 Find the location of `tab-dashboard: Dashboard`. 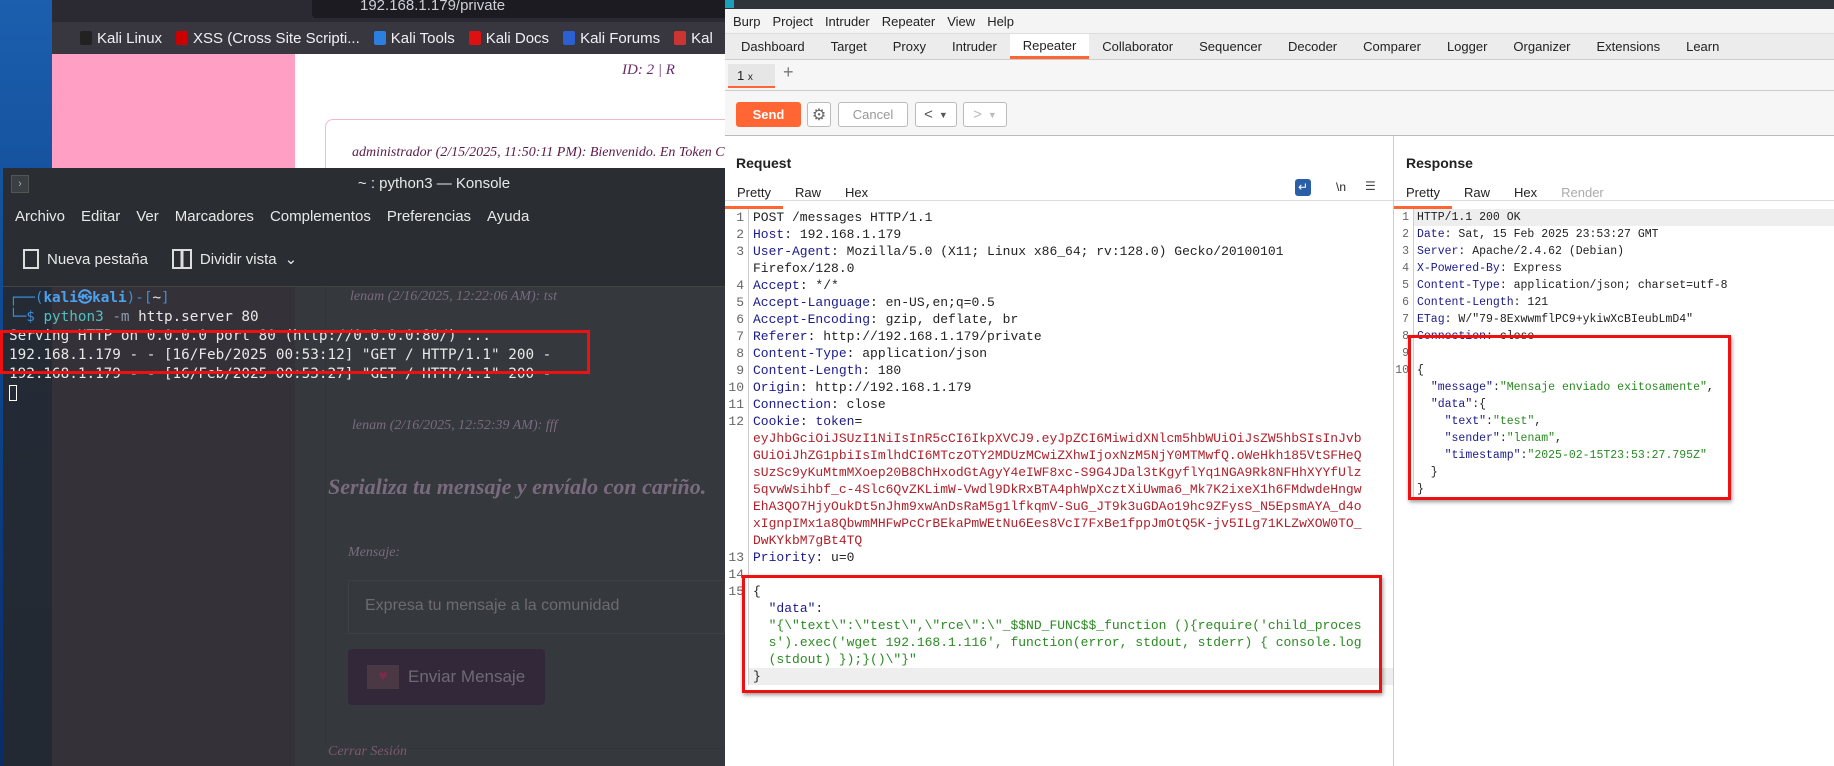

tab-dashboard: Dashboard is located at coordinates (773, 46).